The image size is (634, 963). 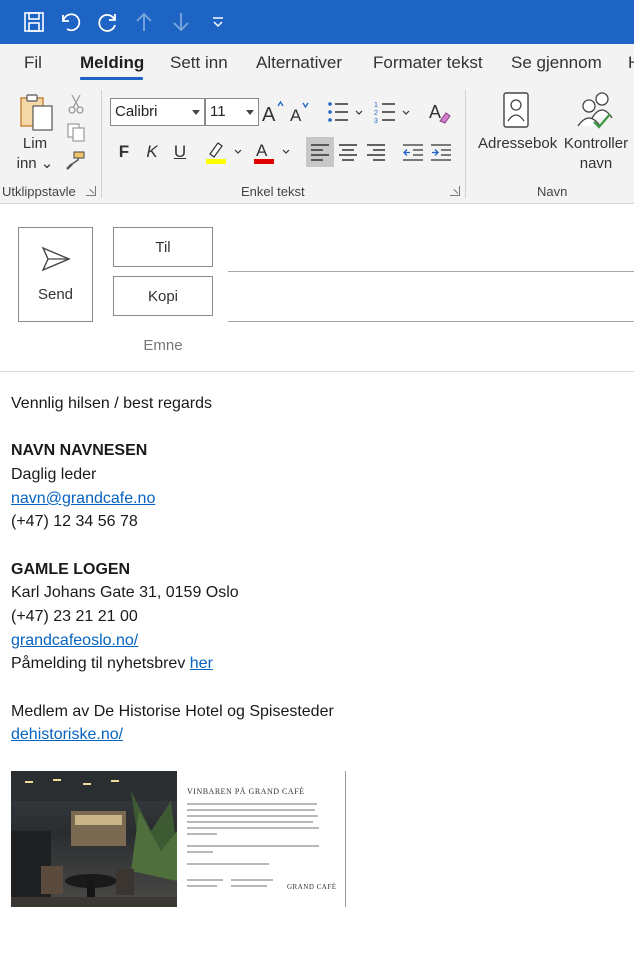 What do you see at coordinates (76, 160) in the screenshot?
I see `format-painter-icon` at bounding box center [76, 160].